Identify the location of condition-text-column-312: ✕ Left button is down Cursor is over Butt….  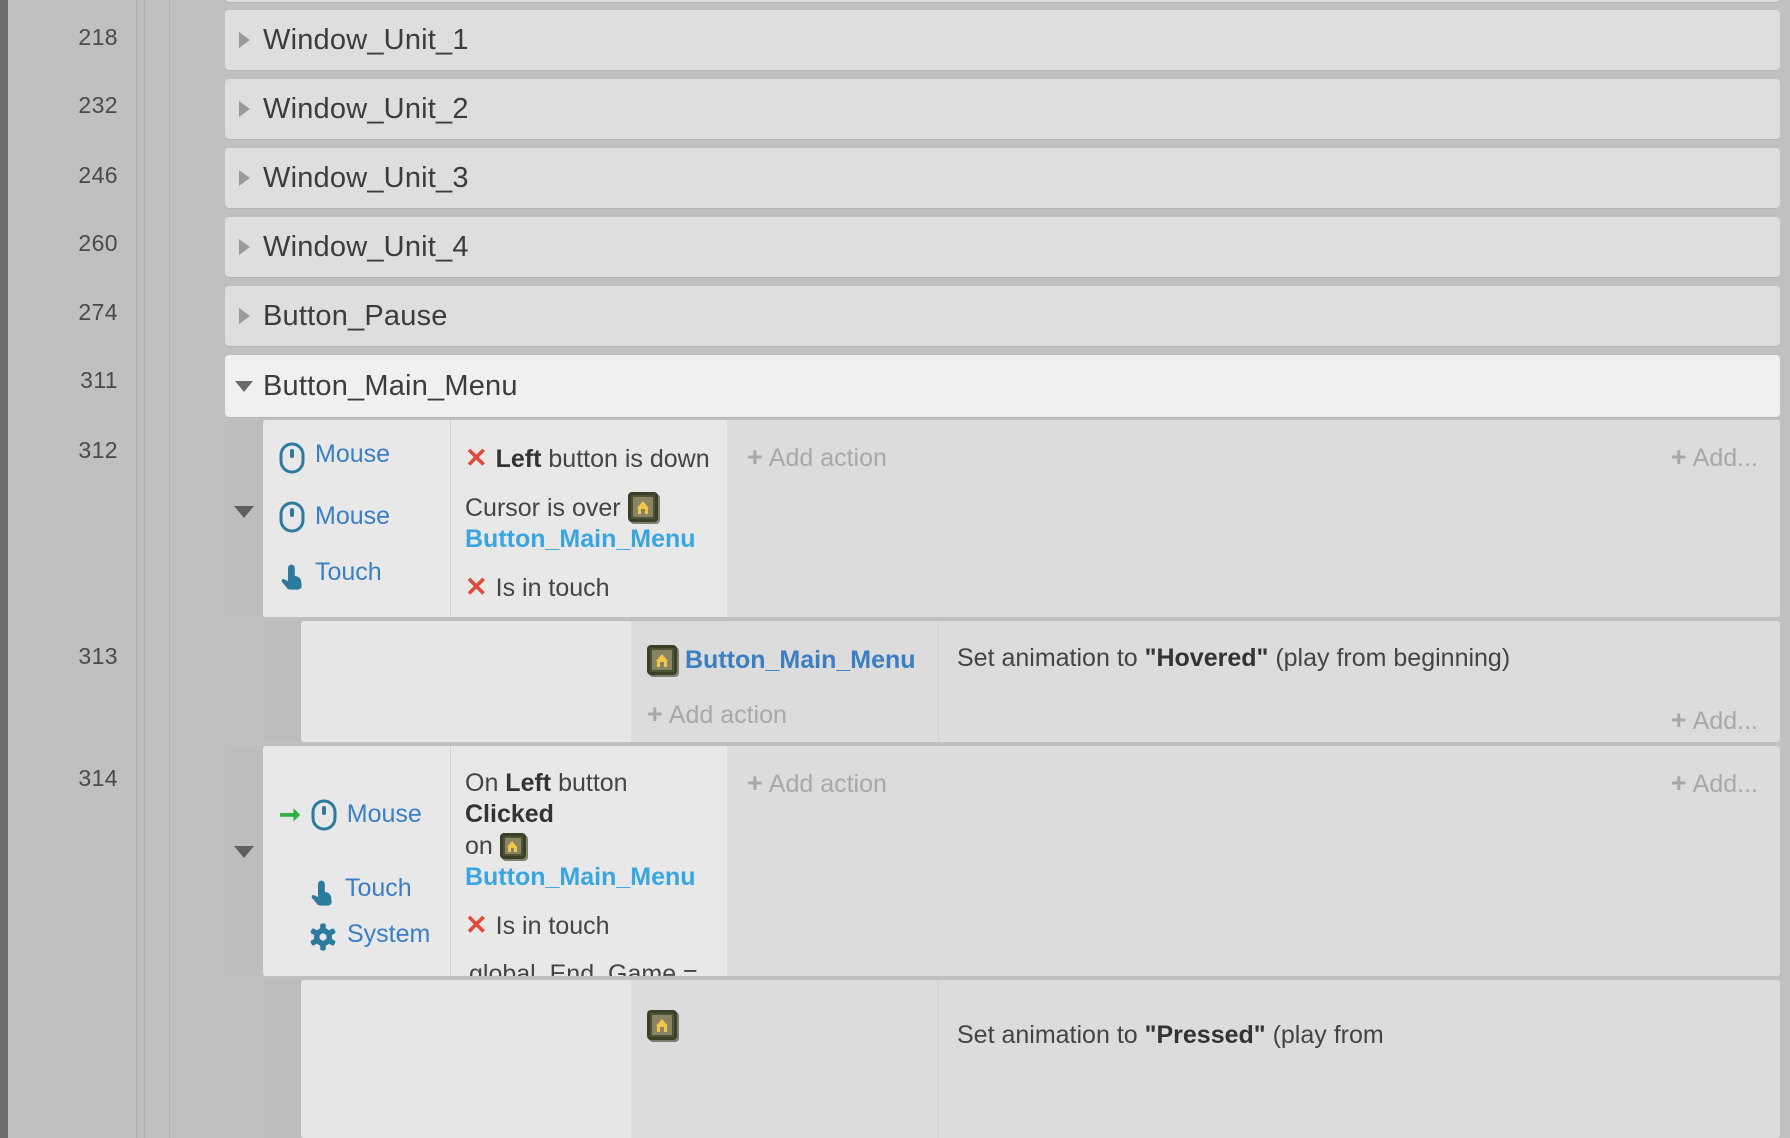
(588, 518).